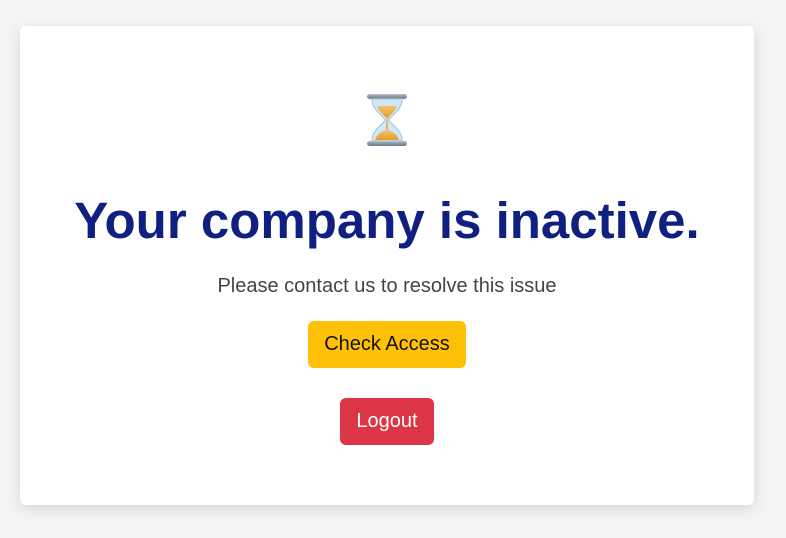 Image resolution: width=786 pixels, height=538 pixels. I want to click on page-title: Your company is inactive., so click(387, 220).